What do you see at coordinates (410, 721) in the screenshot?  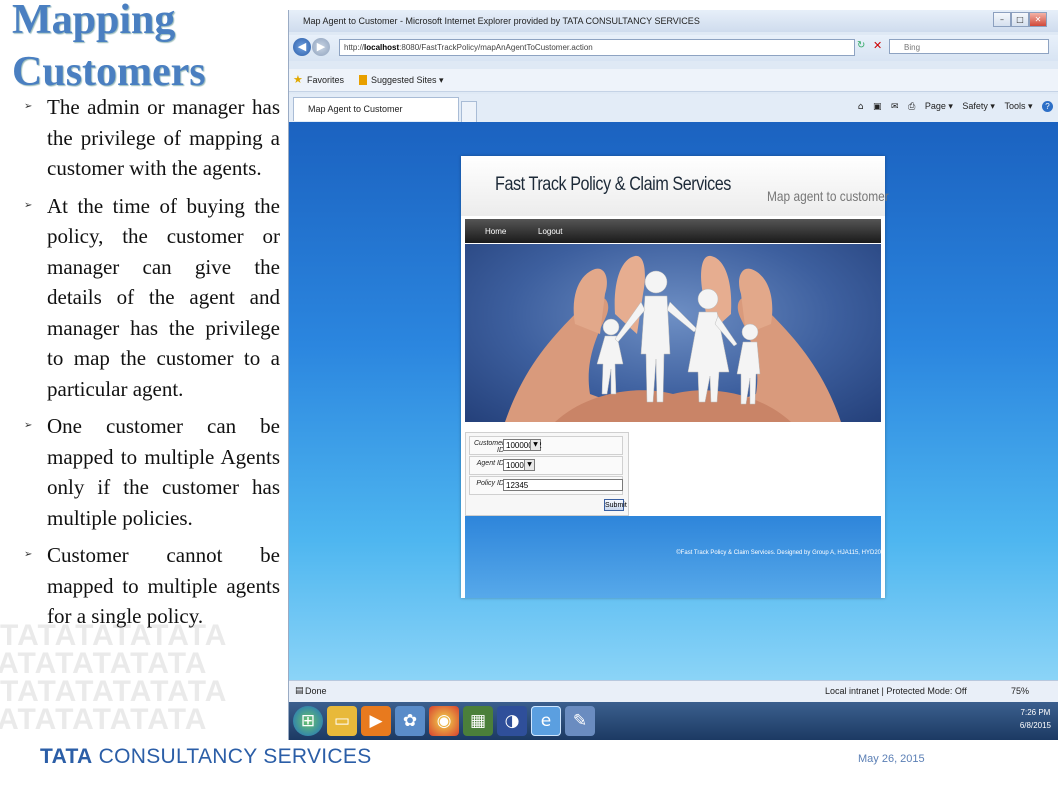 I see `pinned-app-icon: ✿` at bounding box center [410, 721].